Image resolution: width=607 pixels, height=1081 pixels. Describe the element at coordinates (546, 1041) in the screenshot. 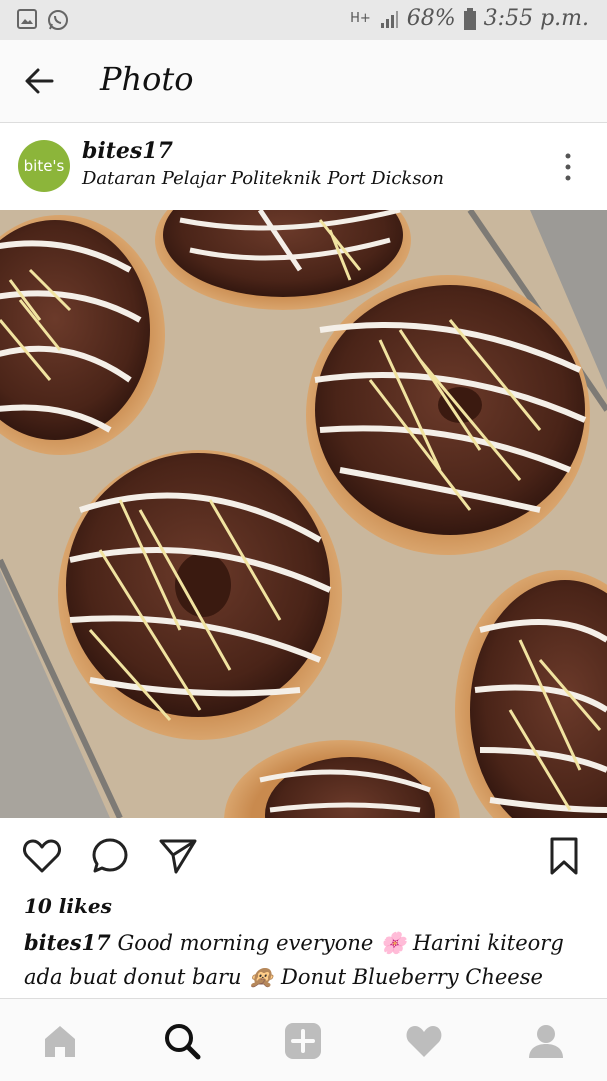

I see `profile-icon` at that location.